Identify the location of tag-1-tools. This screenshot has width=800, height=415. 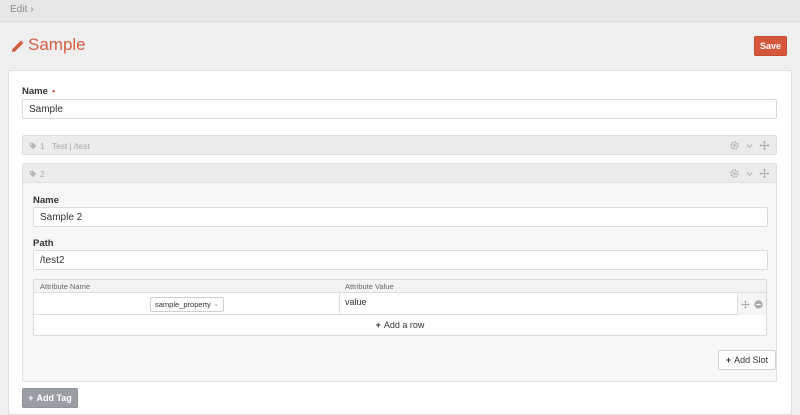
(749, 145).